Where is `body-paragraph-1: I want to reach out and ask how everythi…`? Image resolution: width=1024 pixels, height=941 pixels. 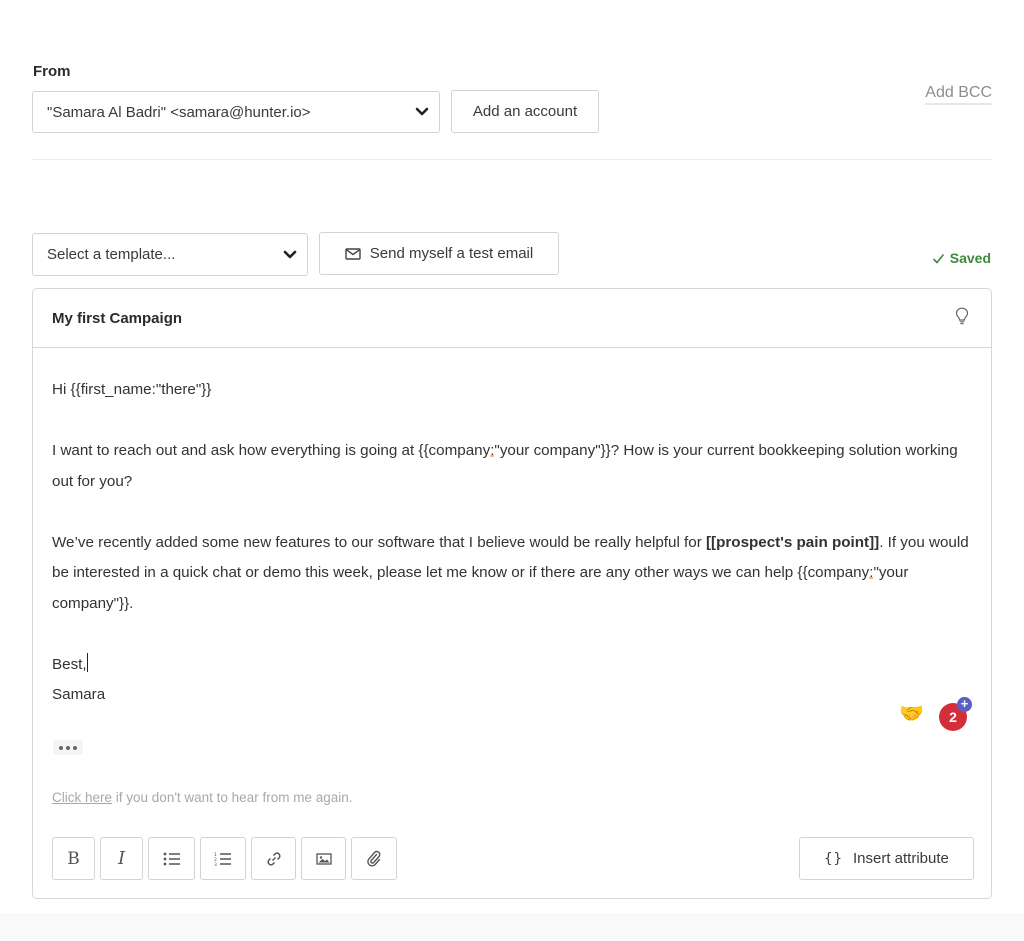
body-paragraph-1: I want to reach out and ask how everythi… is located at coordinates (514, 466).